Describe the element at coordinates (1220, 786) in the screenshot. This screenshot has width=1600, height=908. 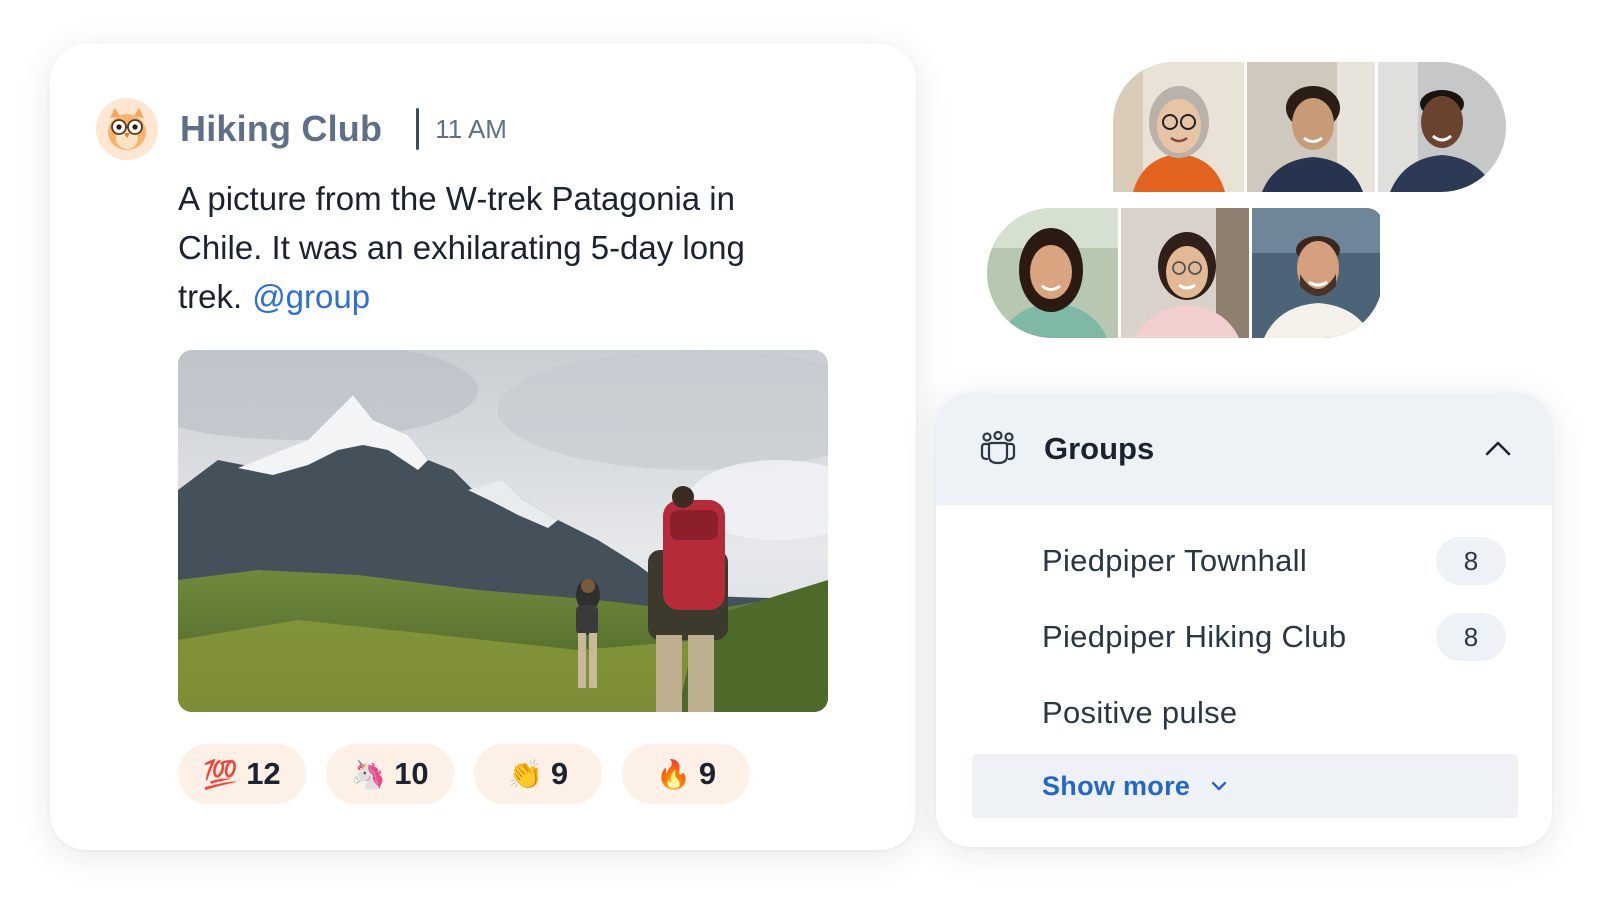
I see `chevron-down-icon` at that location.